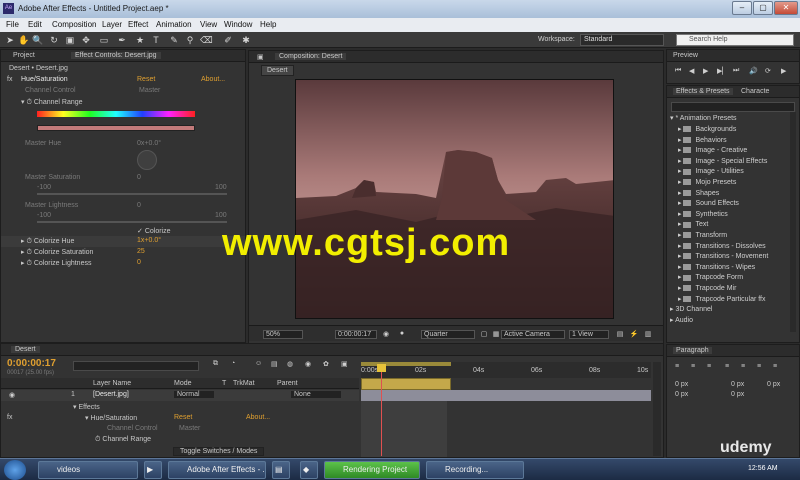 The width and height of the screenshot is (800, 480). What do you see at coordinates (735, 40) in the screenshot?
I see `search-help-input: Search Help` at bounding box center [735, 40].